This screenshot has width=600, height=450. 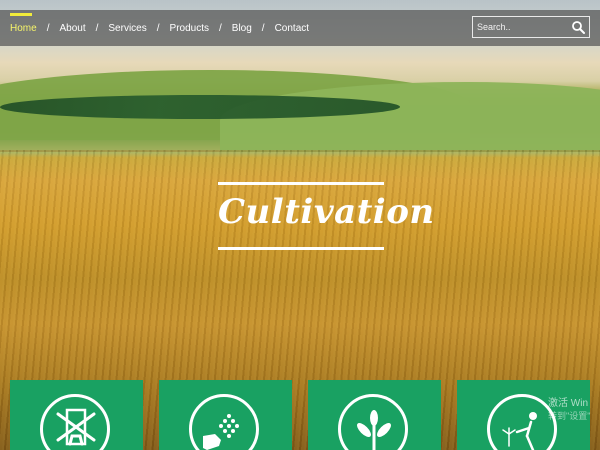 I want to click on hero-title: Cultivation, so click(x=326, y=212).